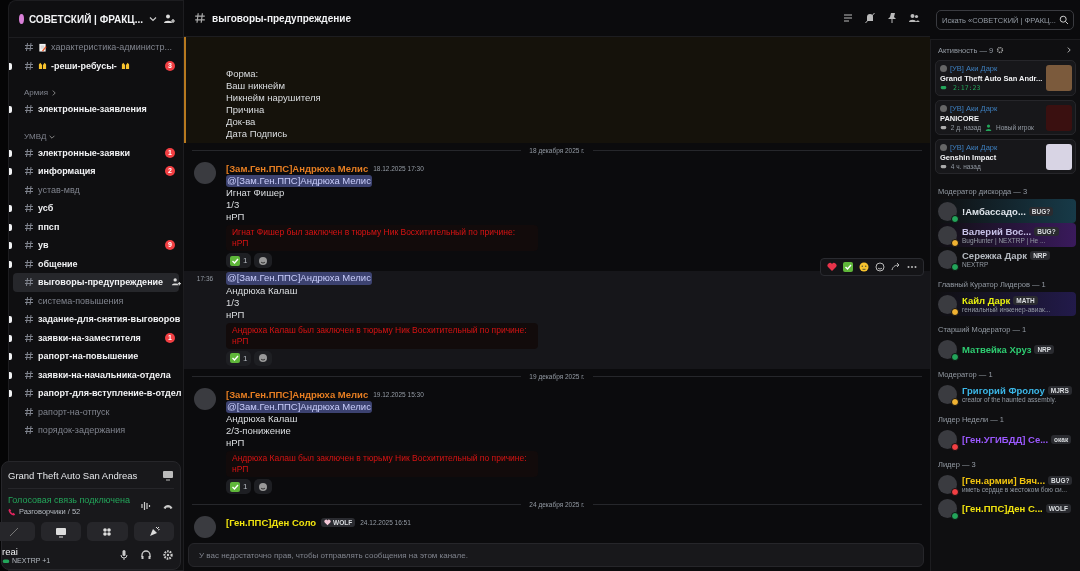 The image size is (1080, 571). Describe the element at coordinates (258, 431) in the screenshot. I see `message-text: 2/3-понижение` at that location.